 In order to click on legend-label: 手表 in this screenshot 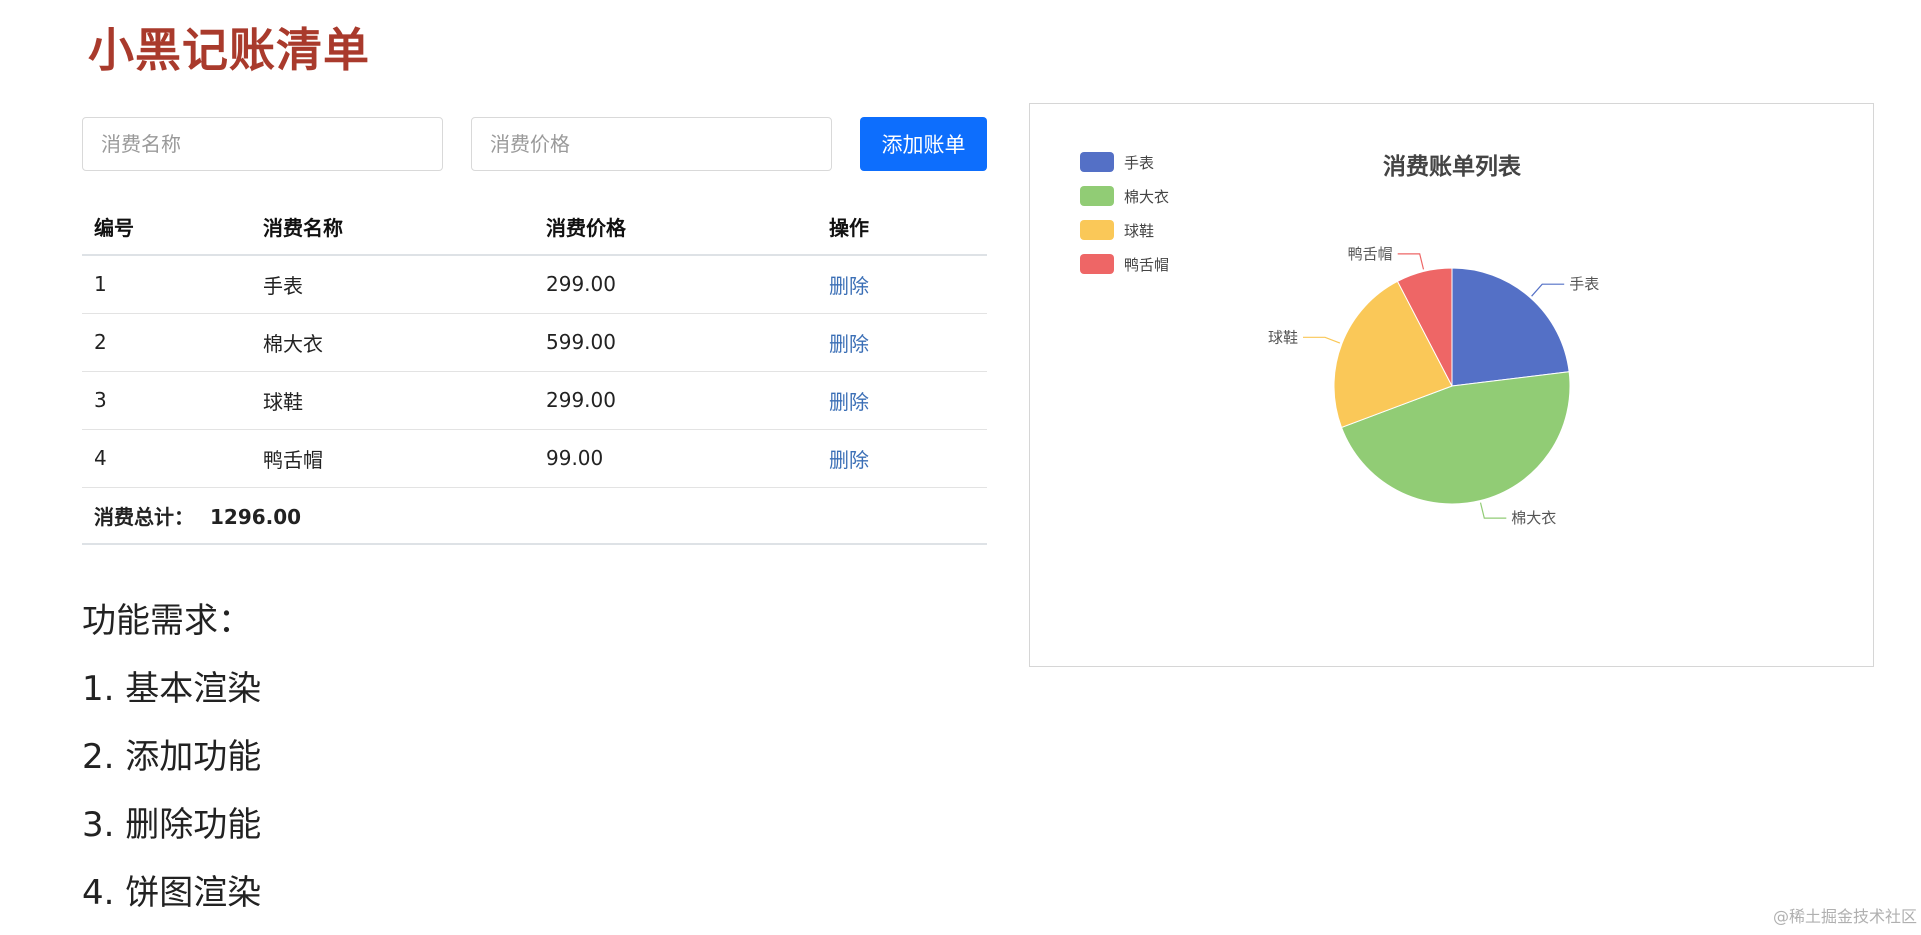, I will do `click(1139, 163)`.